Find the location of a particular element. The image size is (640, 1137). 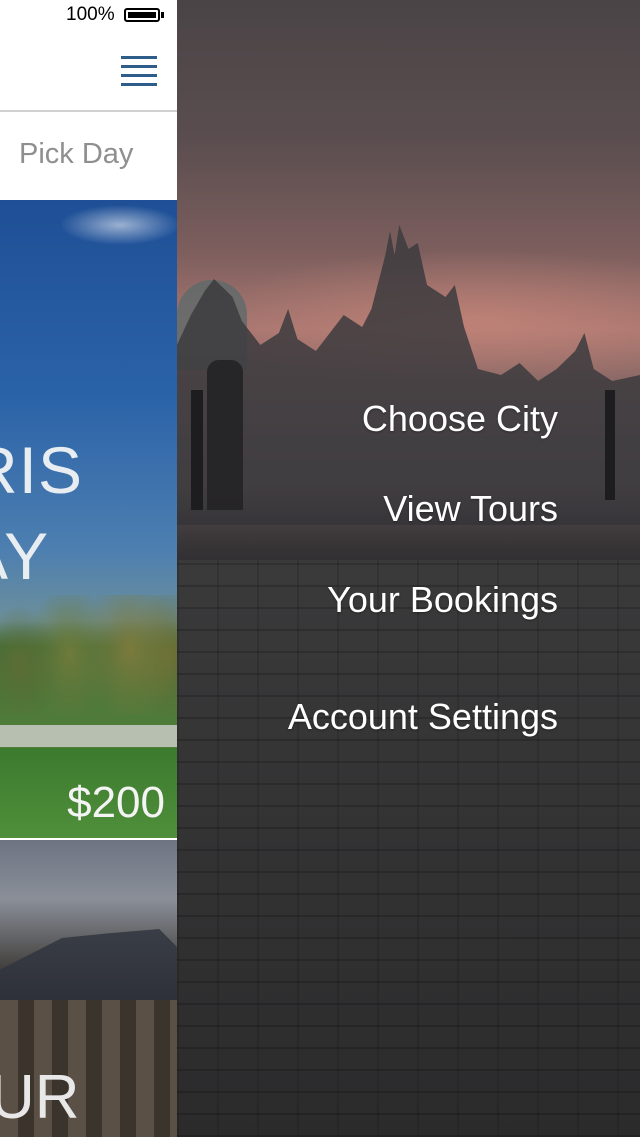

menu-item-view-tours: View Tours is located at coordinates (470, 509).